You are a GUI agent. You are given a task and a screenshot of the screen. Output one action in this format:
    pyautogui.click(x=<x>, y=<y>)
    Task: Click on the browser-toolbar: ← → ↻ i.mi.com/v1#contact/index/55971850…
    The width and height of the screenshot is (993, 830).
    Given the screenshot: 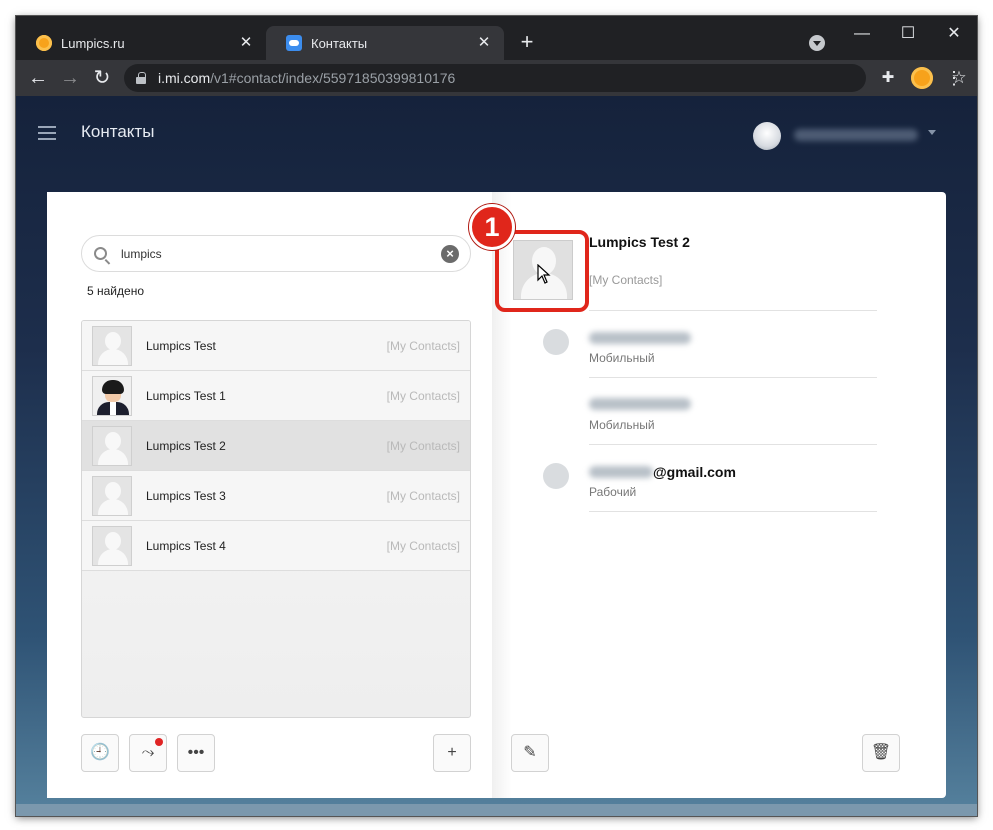 What is the action you would take?
    pyautogui.click(x=496, y=78)
    